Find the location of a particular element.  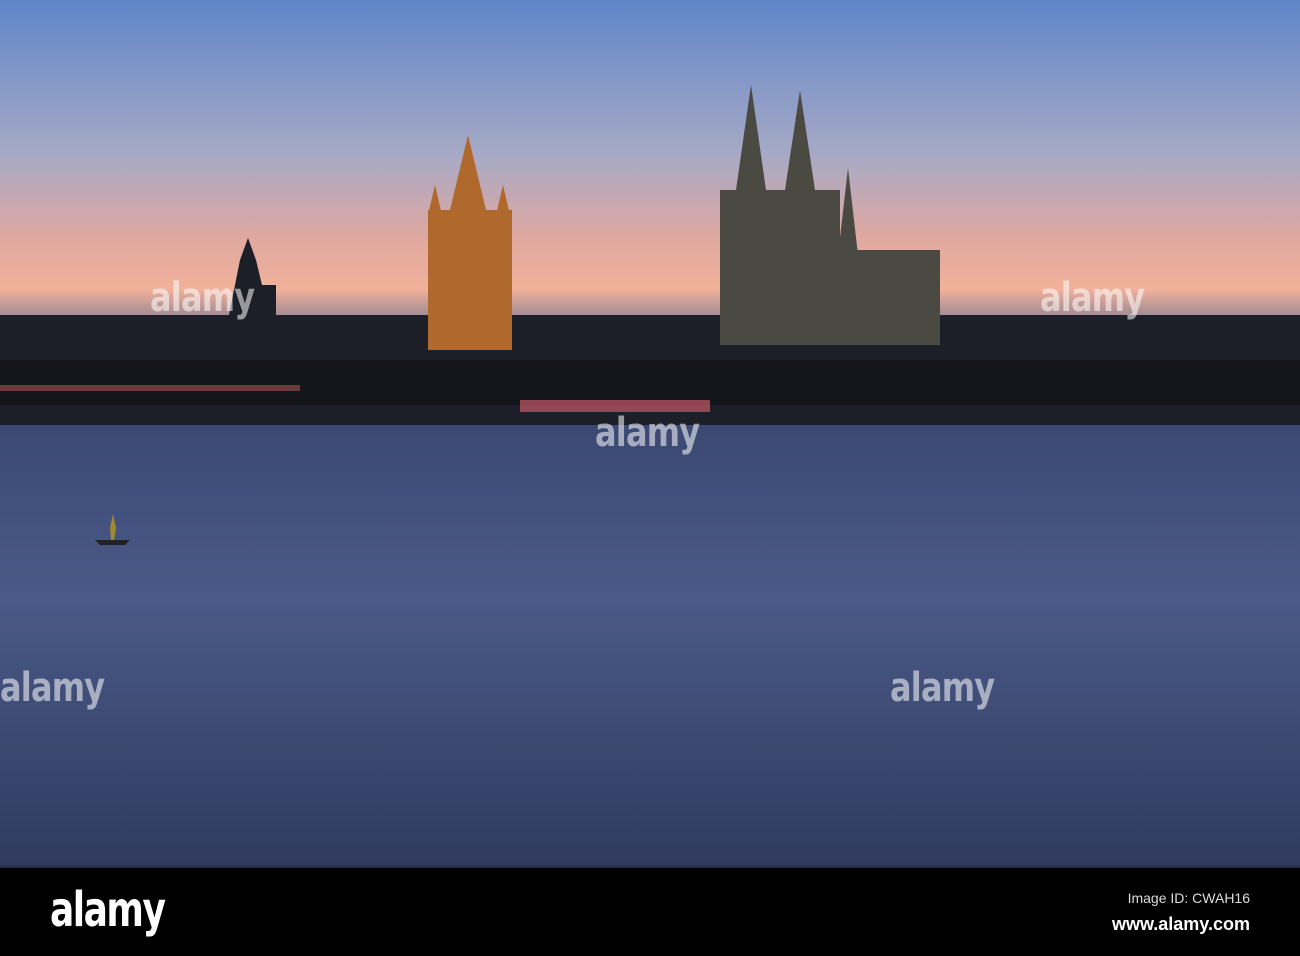

alamy-logo: alamy is located at coordinates (108, 910).